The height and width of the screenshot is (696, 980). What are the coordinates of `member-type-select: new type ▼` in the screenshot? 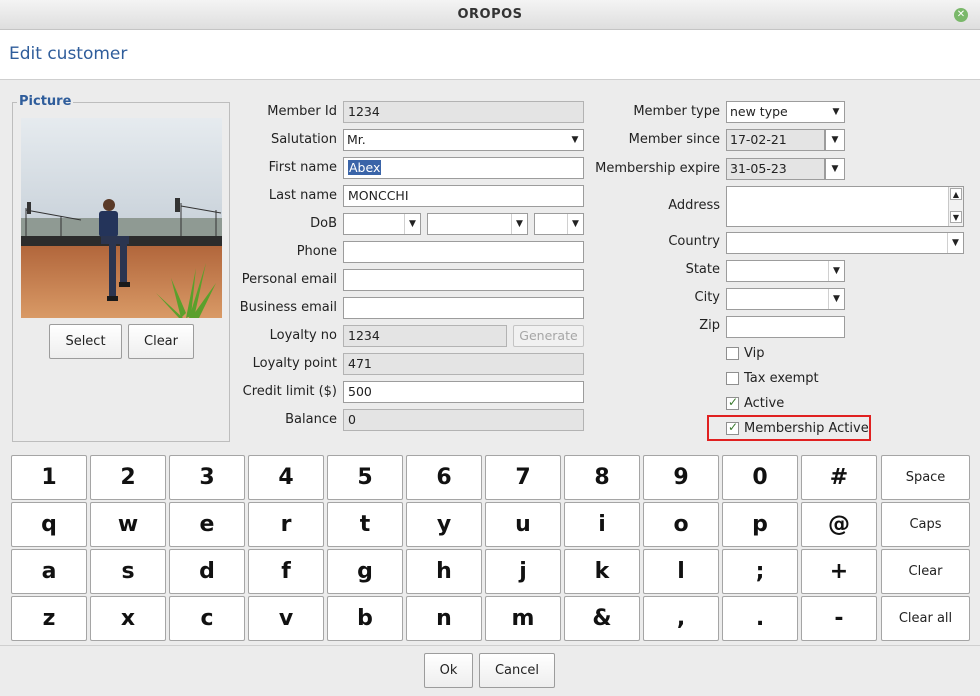 It's located at (785, 112).